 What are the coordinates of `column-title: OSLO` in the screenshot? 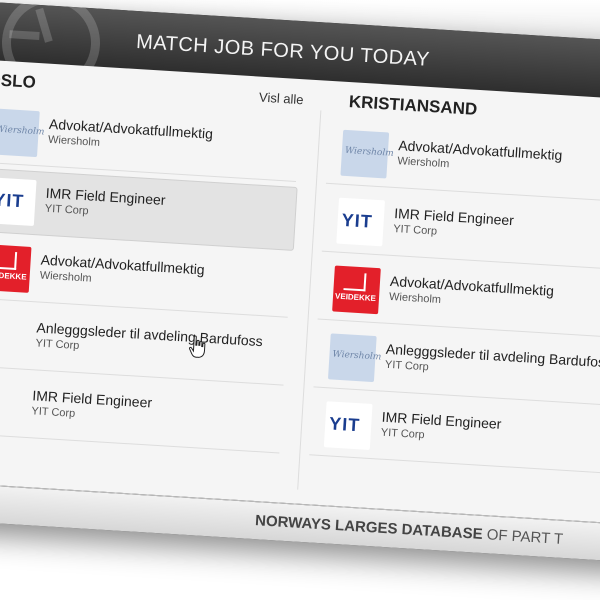 It's located at (18, 80).